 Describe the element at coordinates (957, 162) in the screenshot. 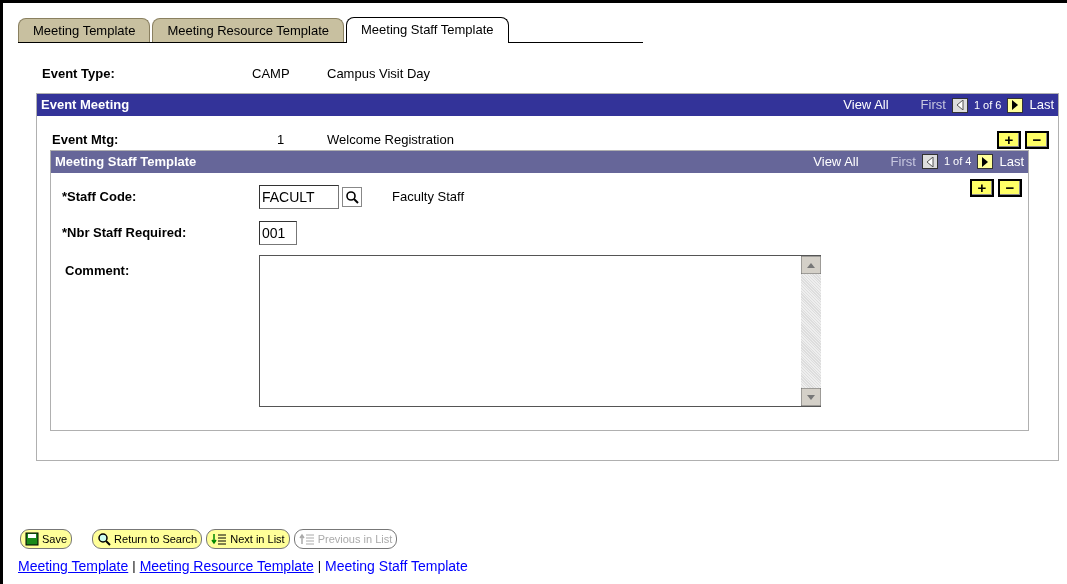

I see `row-count: 1 of 4` at that location.